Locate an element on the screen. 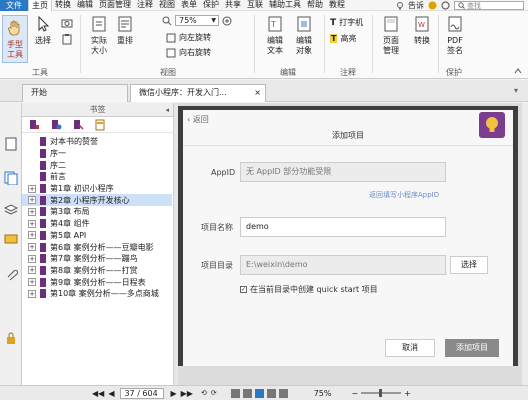 The width and height of the screenshot is (528, 400). snapshot-button is located at coordinates (67, 24).